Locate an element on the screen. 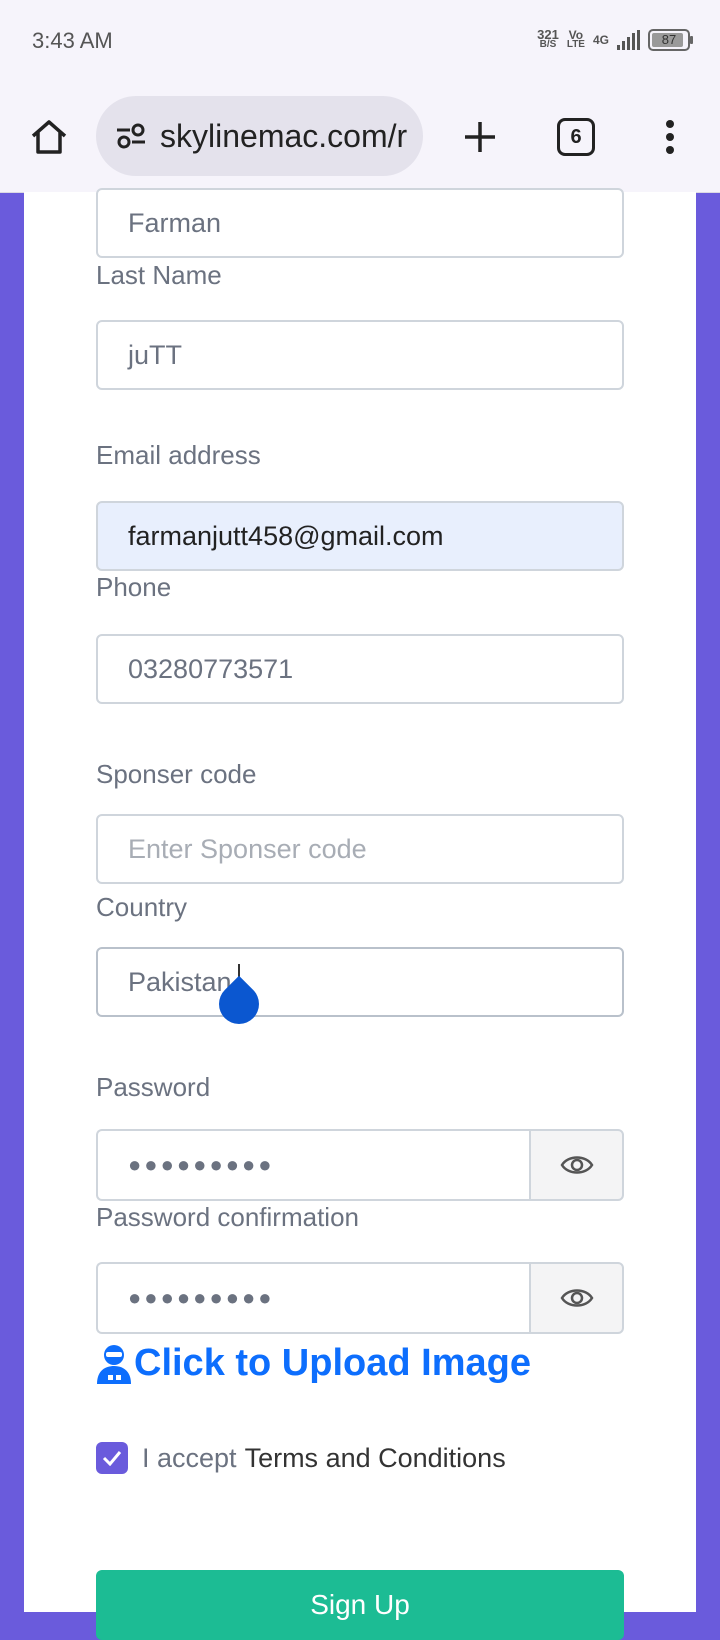  terms-link: Terms and Conditions is located at coordinates (375, 1458).